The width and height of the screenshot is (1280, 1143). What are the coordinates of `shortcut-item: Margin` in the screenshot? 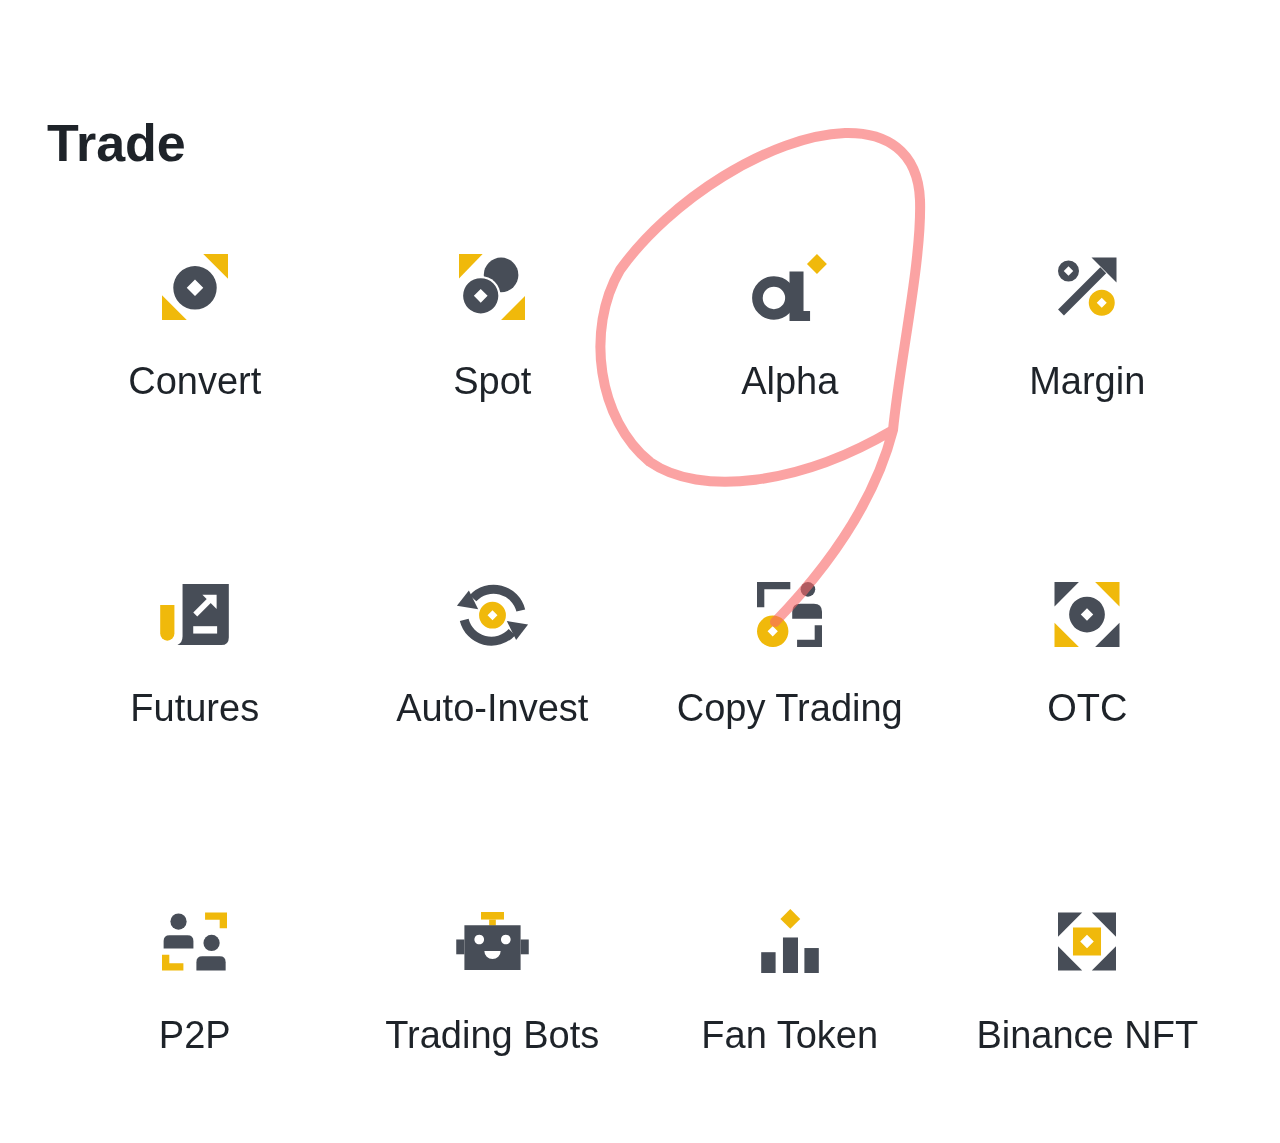 It's located at (1087, 327).